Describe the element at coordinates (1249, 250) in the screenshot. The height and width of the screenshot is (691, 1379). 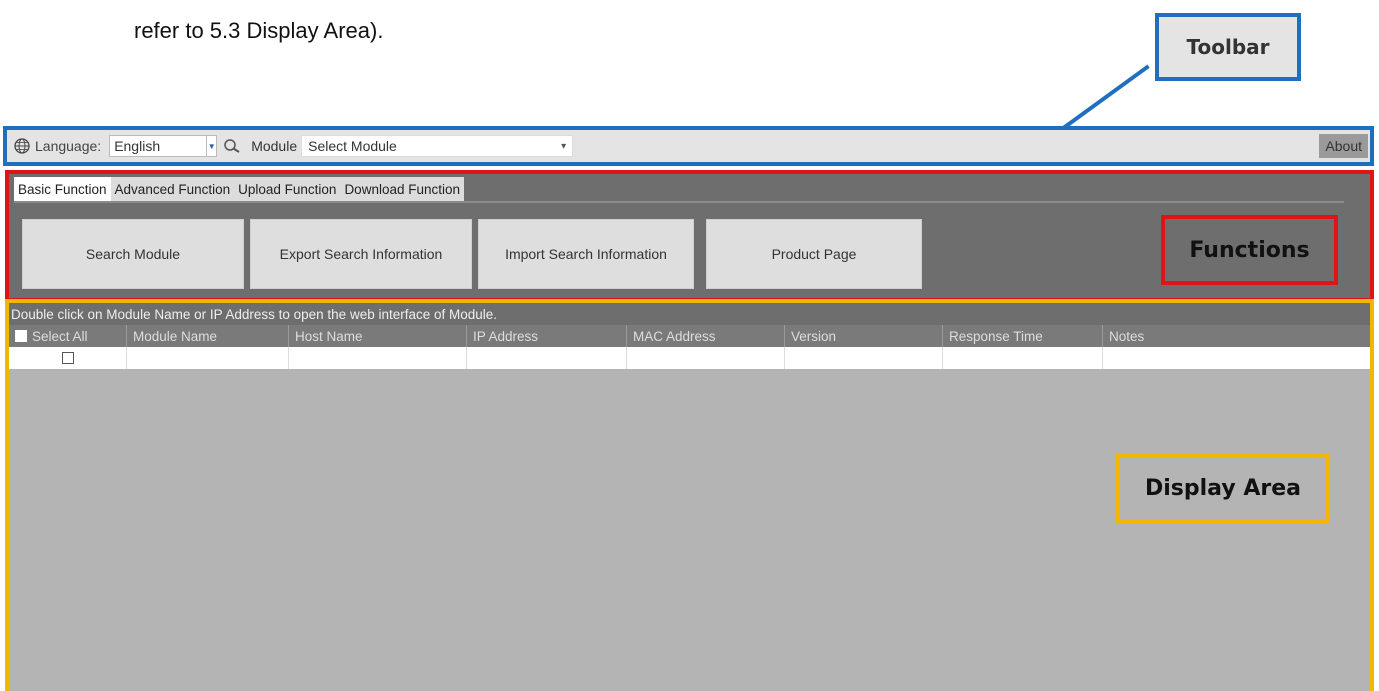
I see `functions-callout: Functions` at that location.